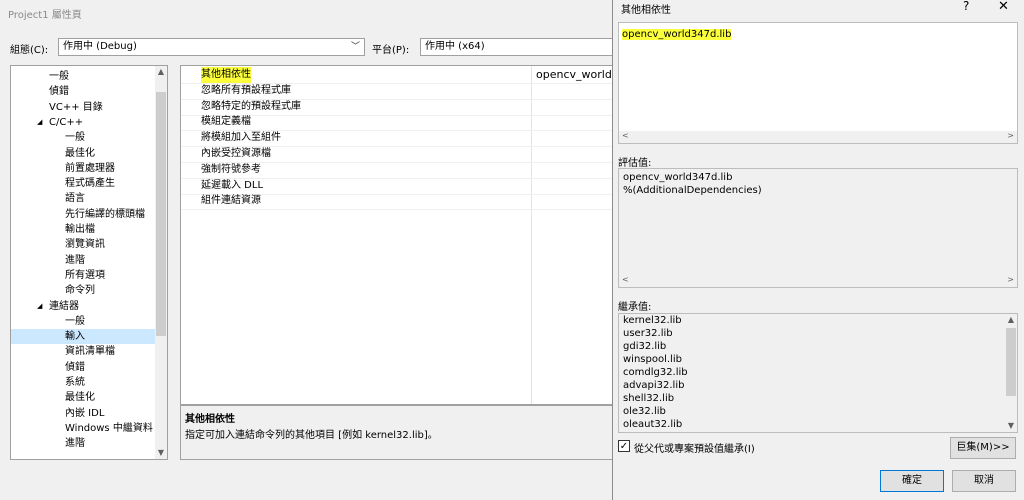  I want to click on evaluated-hscrollbar: < >, so click(818, 281).